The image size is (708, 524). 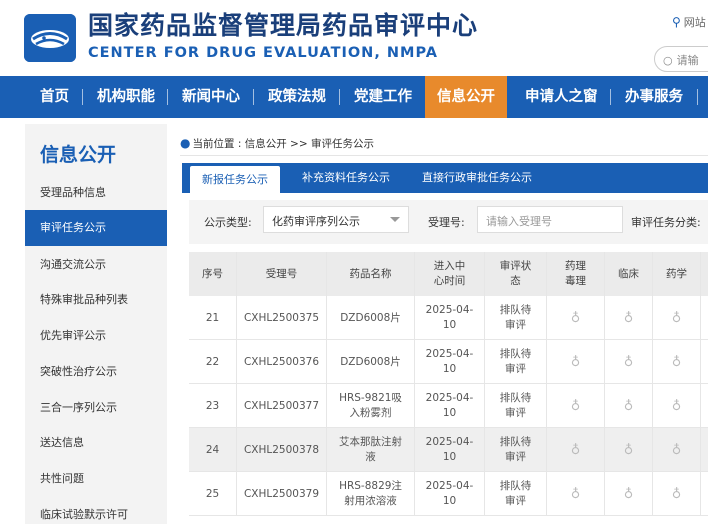 I want to click on nav-item-policy: 政策法规, so click(x=297, y=97).